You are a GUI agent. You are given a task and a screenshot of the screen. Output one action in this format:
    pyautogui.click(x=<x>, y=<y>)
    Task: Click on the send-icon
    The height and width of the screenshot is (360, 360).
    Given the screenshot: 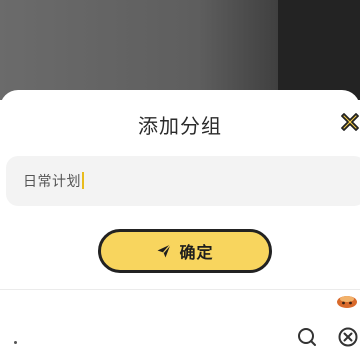 What is the action you would take?
    pyautogui.click(x=164, y=251)
    